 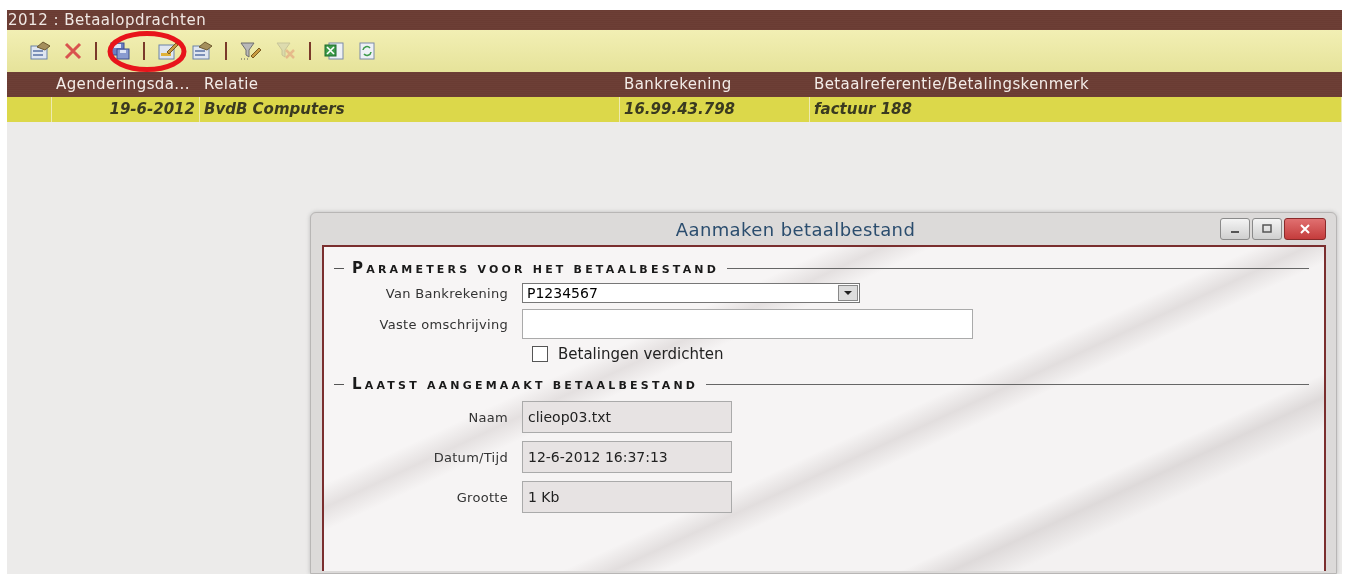 I want to click on filter-clear-icon, so click(x=286, y=51).